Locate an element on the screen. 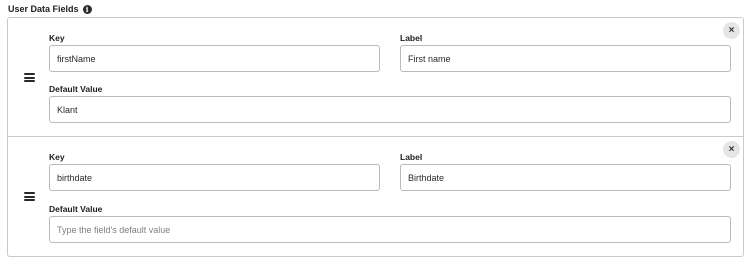 The image size is (750, 263). section-header: User Data Fields i is located at coordinates (50, 9).